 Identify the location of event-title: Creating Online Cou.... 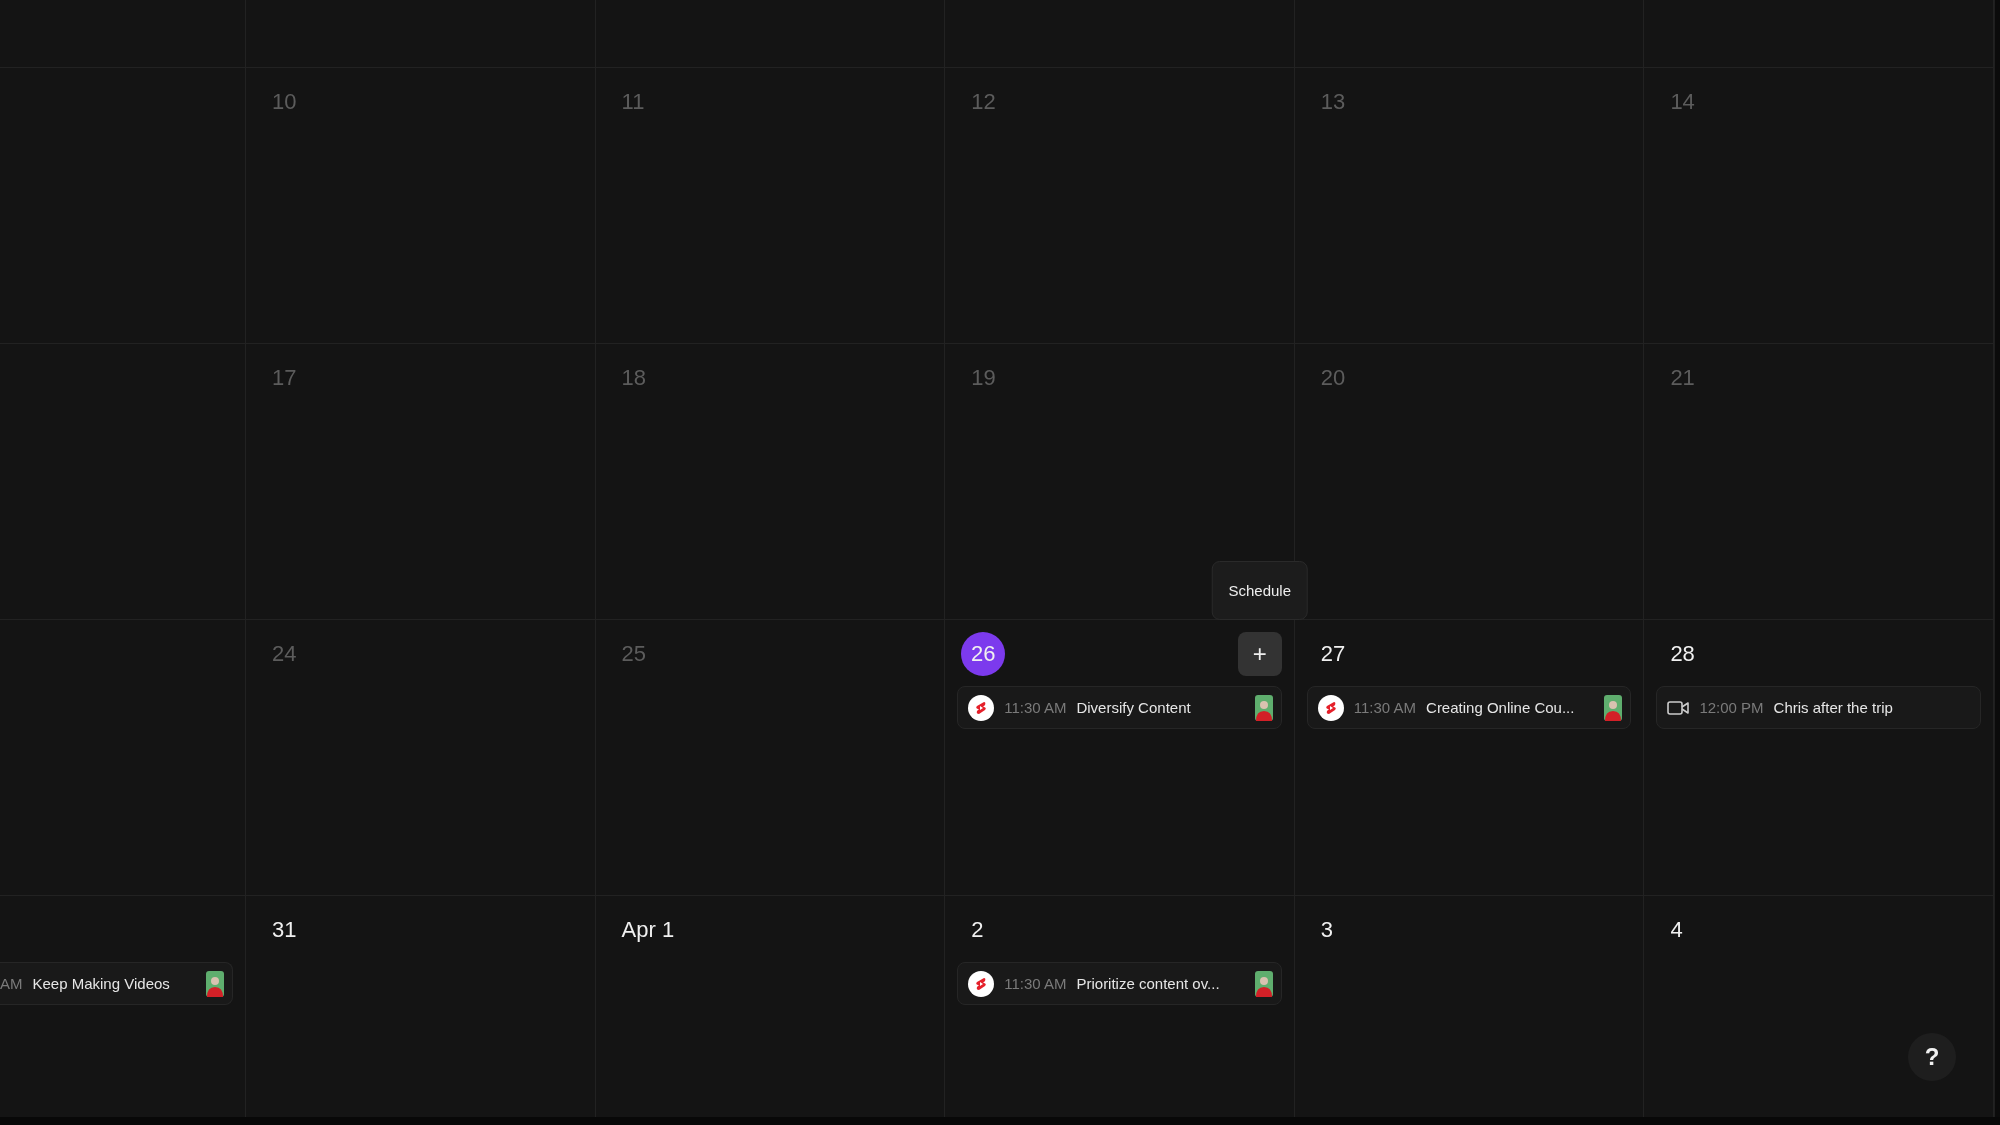
(1501, 707).